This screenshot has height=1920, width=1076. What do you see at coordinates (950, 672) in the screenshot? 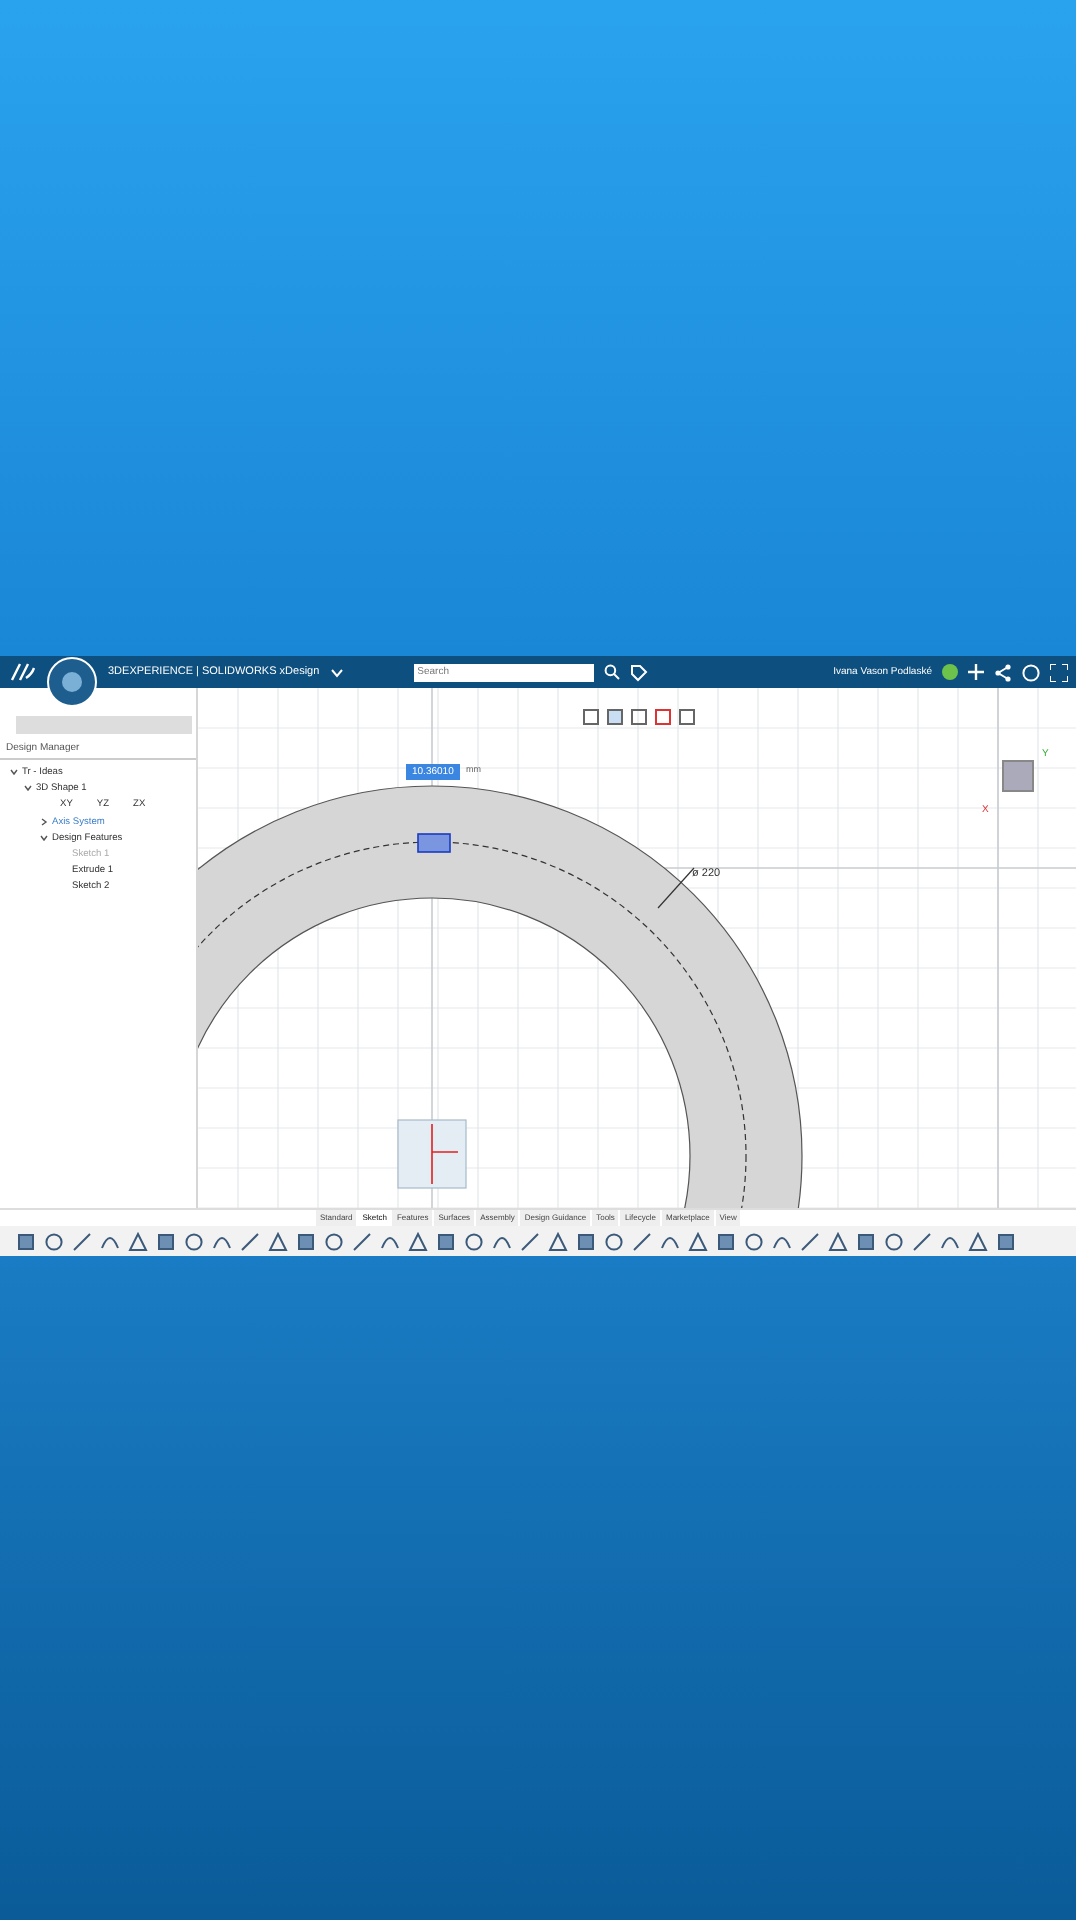
I see `avatar-icon` at bounding box center [950, 672].